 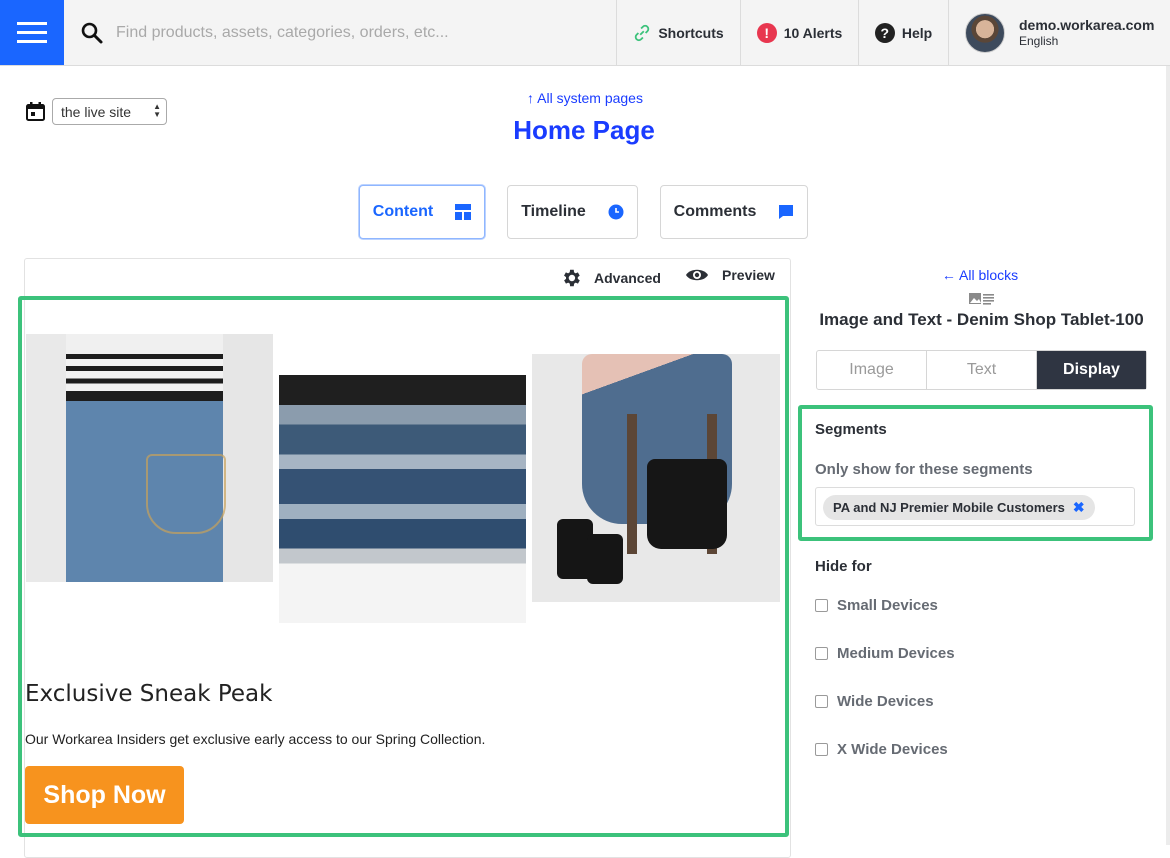 What do you see at coordinates (821, 605) in the screenshot?
I see `small-devices-checkbox` at bounding box center [821, 605].